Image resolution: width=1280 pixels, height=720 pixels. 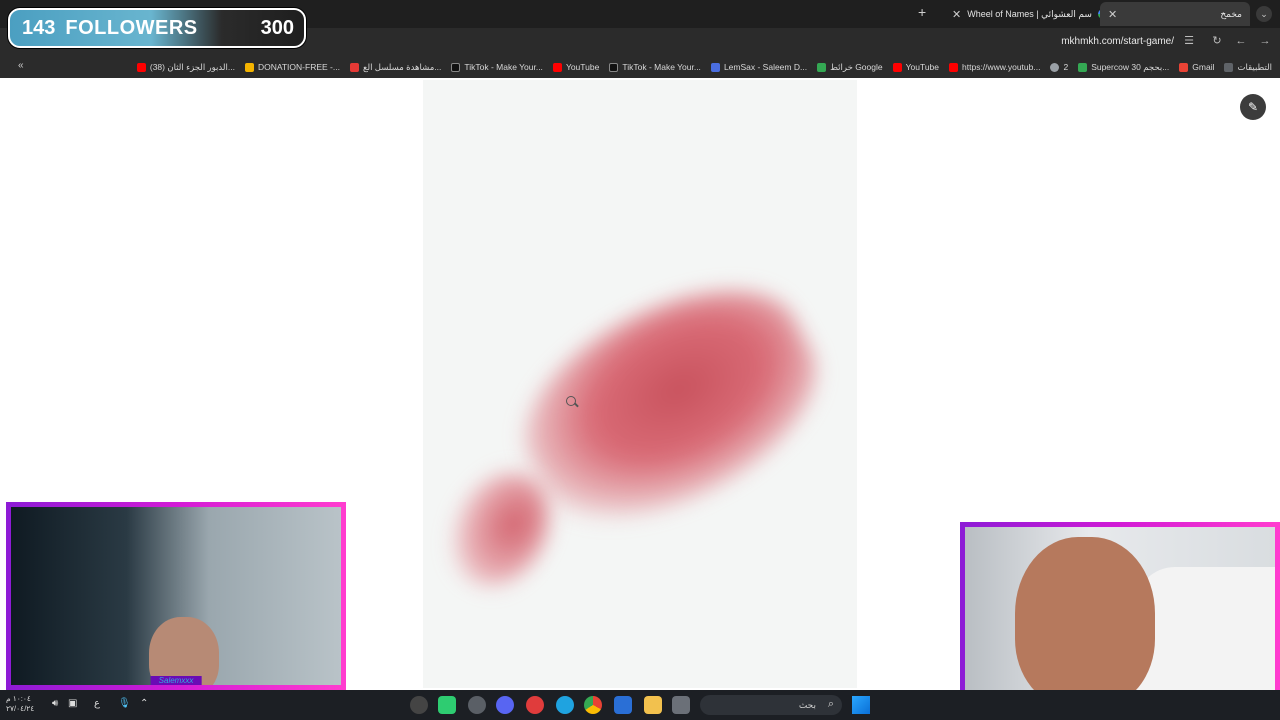 I want to click on task-view-icon, so click(x=681, y=705).